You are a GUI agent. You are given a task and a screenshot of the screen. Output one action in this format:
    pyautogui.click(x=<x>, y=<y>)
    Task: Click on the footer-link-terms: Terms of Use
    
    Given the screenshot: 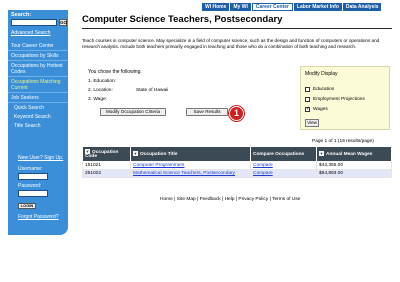 What is the action you would take?
    pyautogui.click(x=286, y=199)
    